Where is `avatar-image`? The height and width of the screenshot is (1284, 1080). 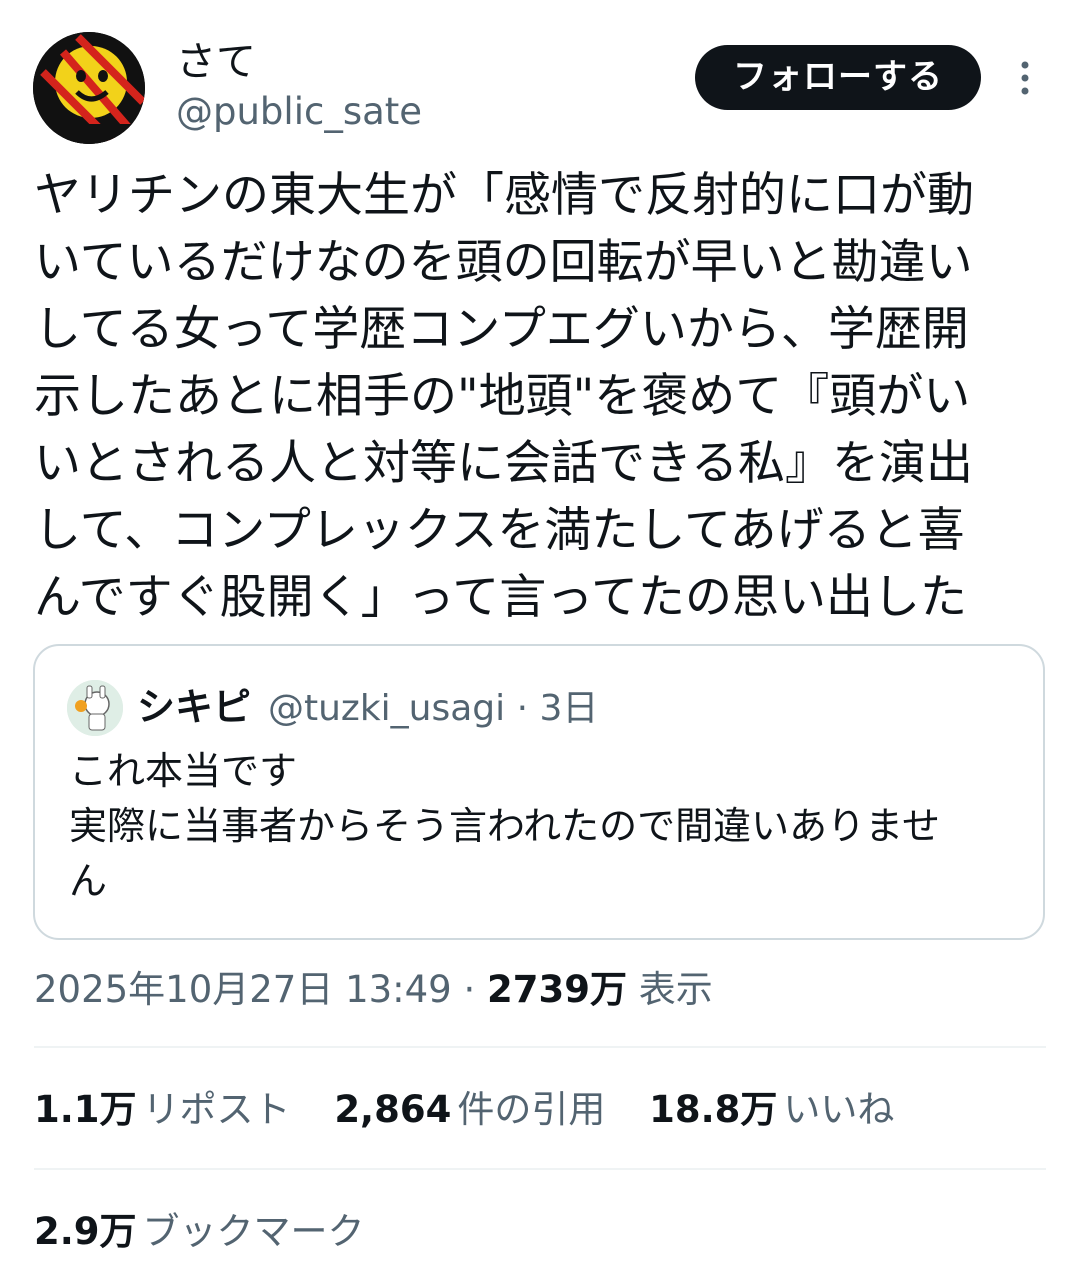
avatar-image is located at coordinates (89, 88).